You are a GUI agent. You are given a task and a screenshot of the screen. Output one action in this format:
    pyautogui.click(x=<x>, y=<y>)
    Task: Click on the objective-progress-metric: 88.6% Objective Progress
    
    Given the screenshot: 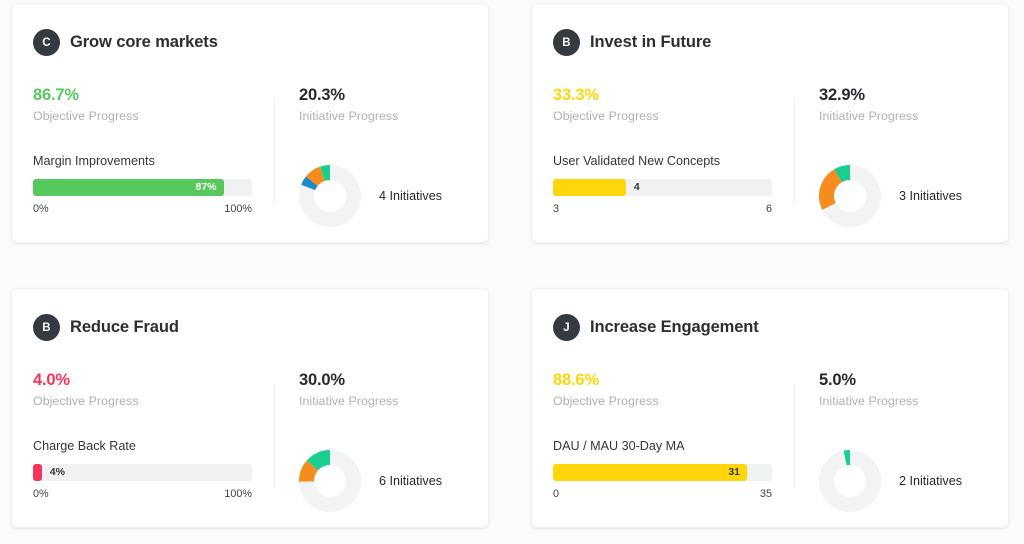 What is the action you would take?
    pyautogui.click(x=673, y=389)
    